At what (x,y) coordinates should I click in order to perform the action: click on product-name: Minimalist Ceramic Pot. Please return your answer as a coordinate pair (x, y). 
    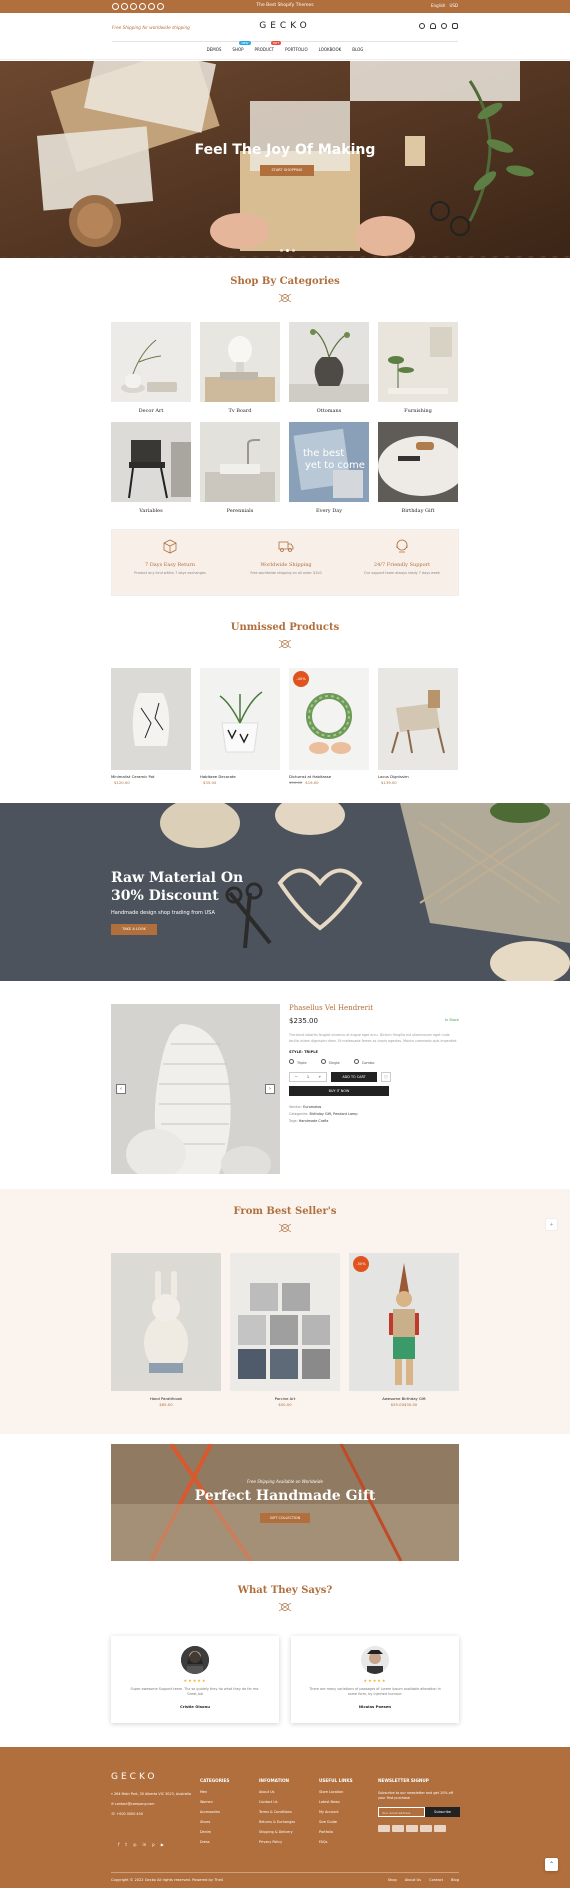
    Looking at the image, I should click on (151, 776).